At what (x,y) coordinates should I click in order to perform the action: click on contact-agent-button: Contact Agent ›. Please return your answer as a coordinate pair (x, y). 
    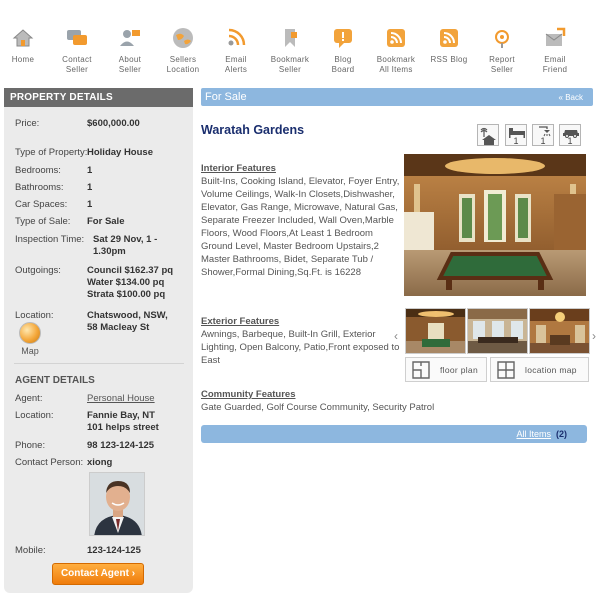
    Looking at the image, I should click on (98, 574).